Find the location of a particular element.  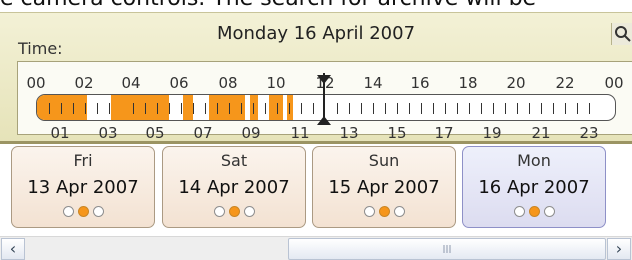

day-card-mon: Mon 16 Apr 2007 is located at coordinates (534, 187).